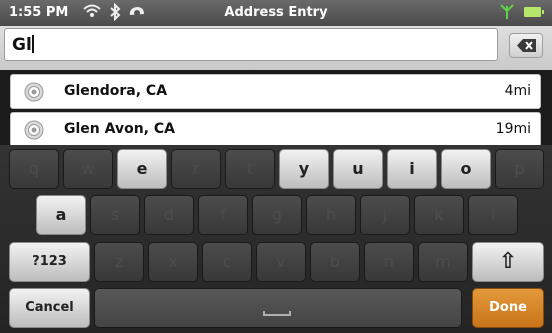 This screenshot has height=333, width=552. What do you see at coordinates (22, 45) in the screenshot?
I see `address-input-value: Gl` at bounding box center [22, 45].